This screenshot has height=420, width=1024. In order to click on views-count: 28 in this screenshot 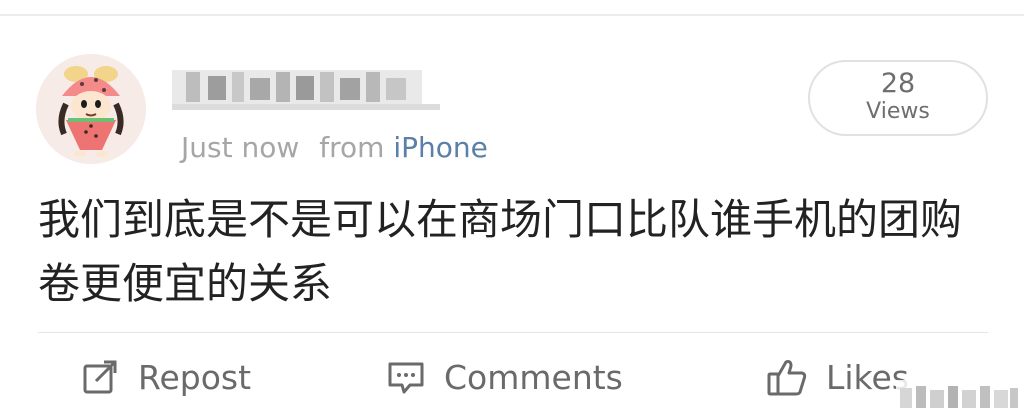, I will do `click(898, 83)`.